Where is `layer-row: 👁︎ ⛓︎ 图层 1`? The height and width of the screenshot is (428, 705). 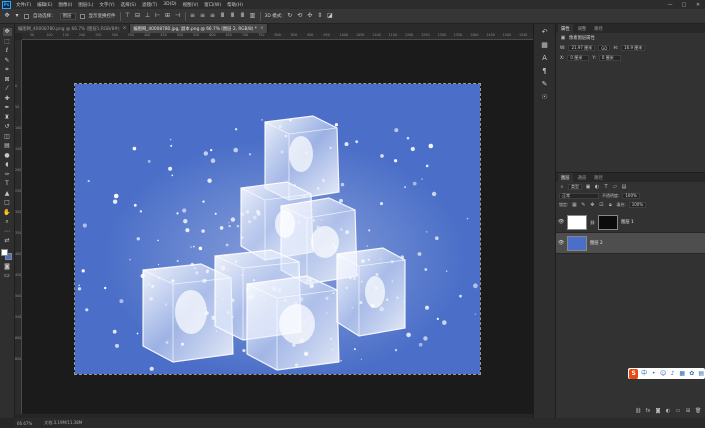 layer-row: 👁︎ ⛓︎ 图层 1 is located at coordinates (630, 222).